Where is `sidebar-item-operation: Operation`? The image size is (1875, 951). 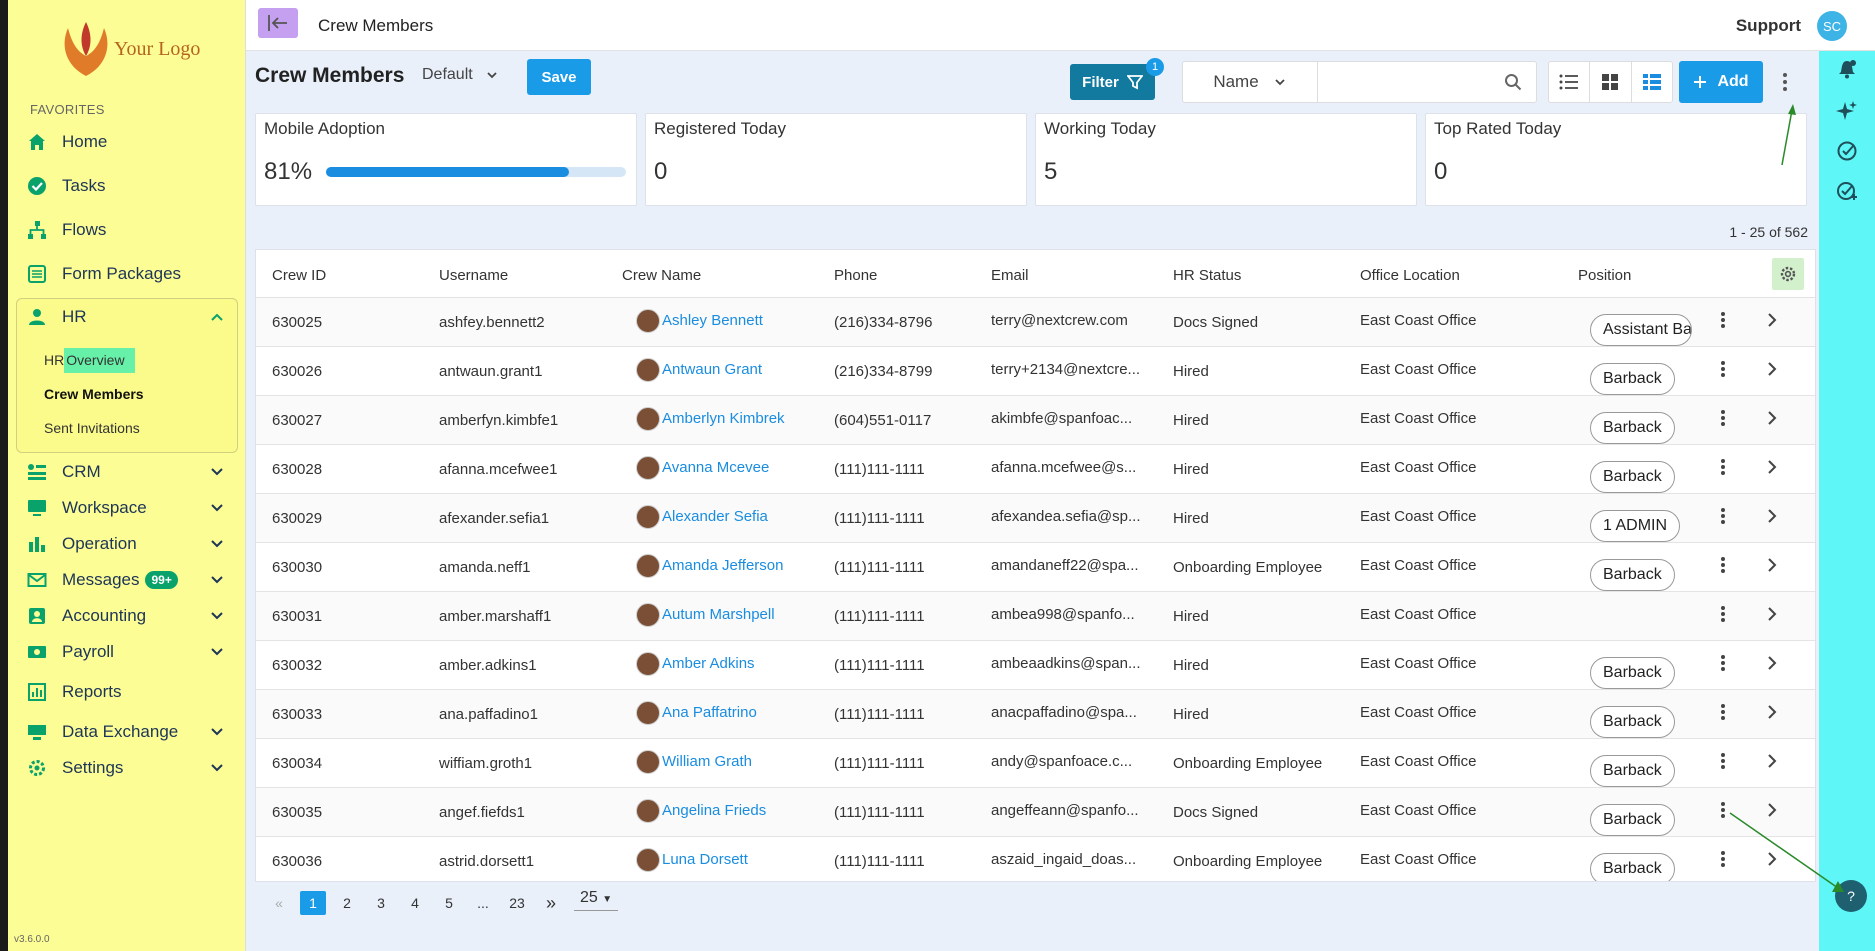
sidebar-item-operation: Operation is located at coordinates (130, 544).